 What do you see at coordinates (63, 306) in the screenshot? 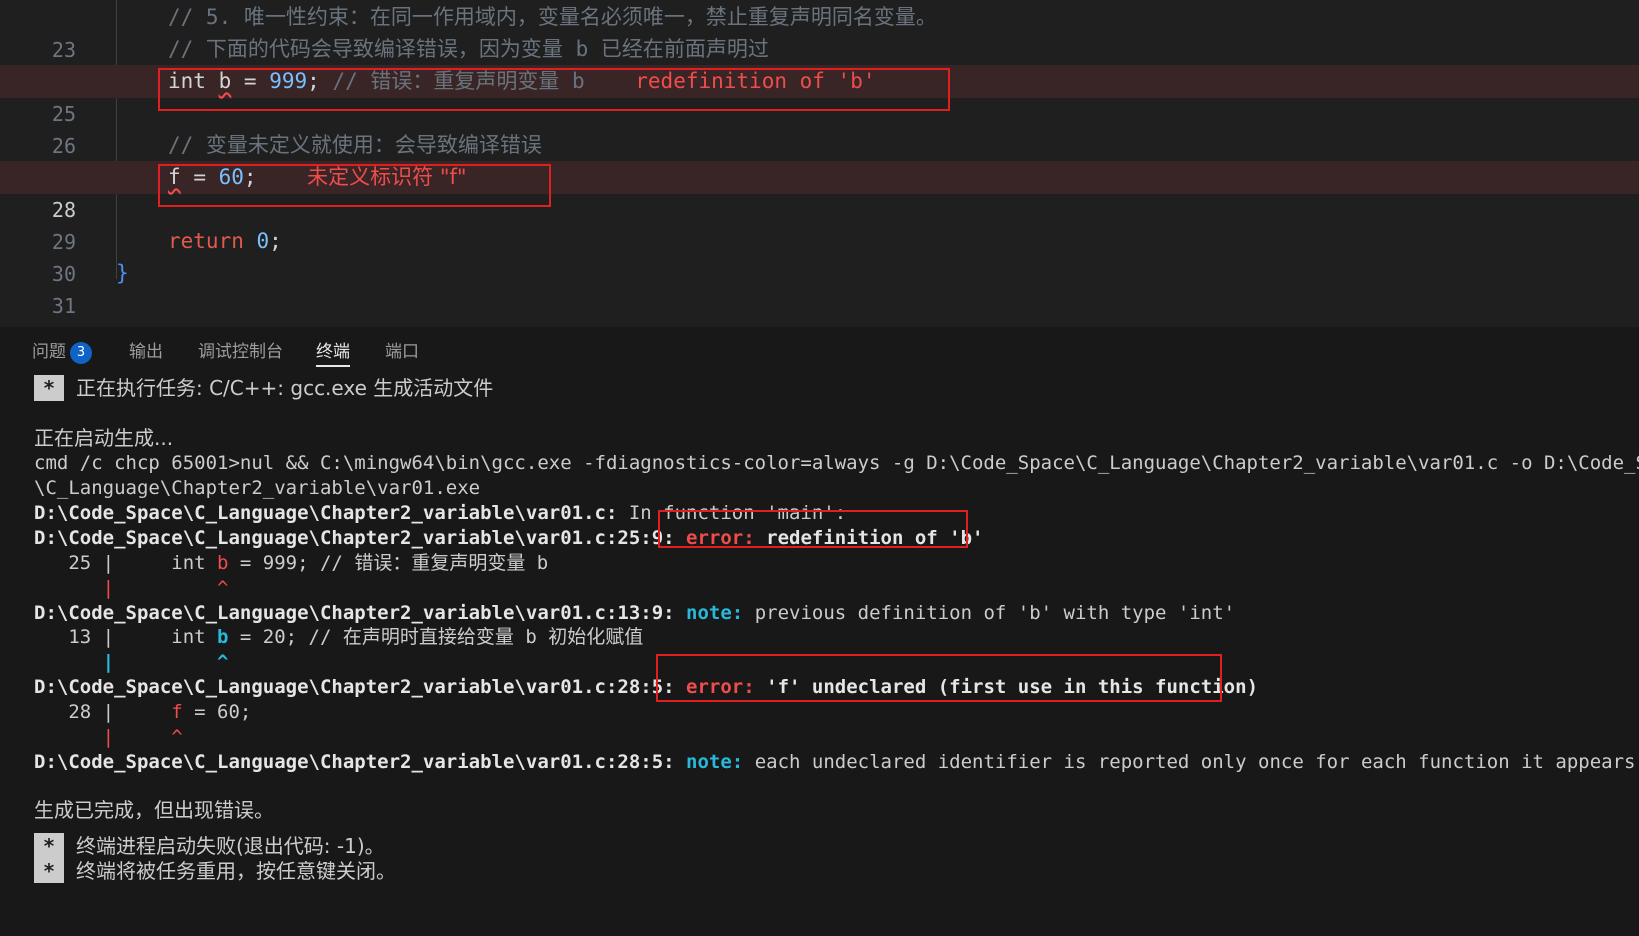
I see `line-number: 31` at bounding box center [63, 306].